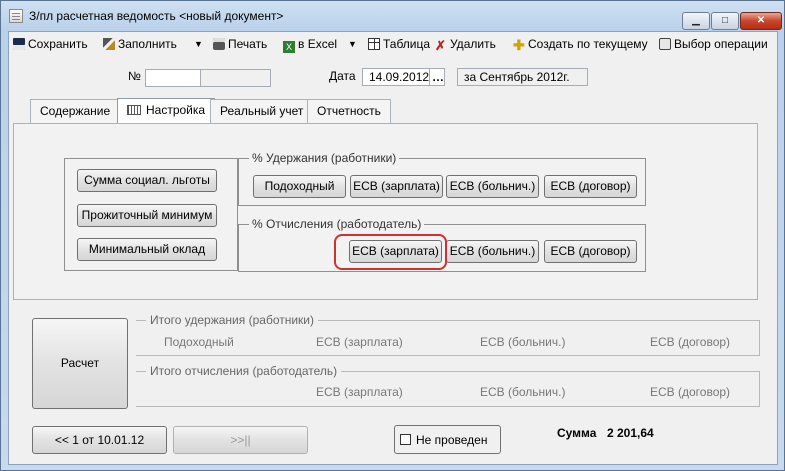 The height and width of the screenshot is (471, 785). Describe the element at coordinates (16, 16) in the screenshot. I see `document-icon` at that location.